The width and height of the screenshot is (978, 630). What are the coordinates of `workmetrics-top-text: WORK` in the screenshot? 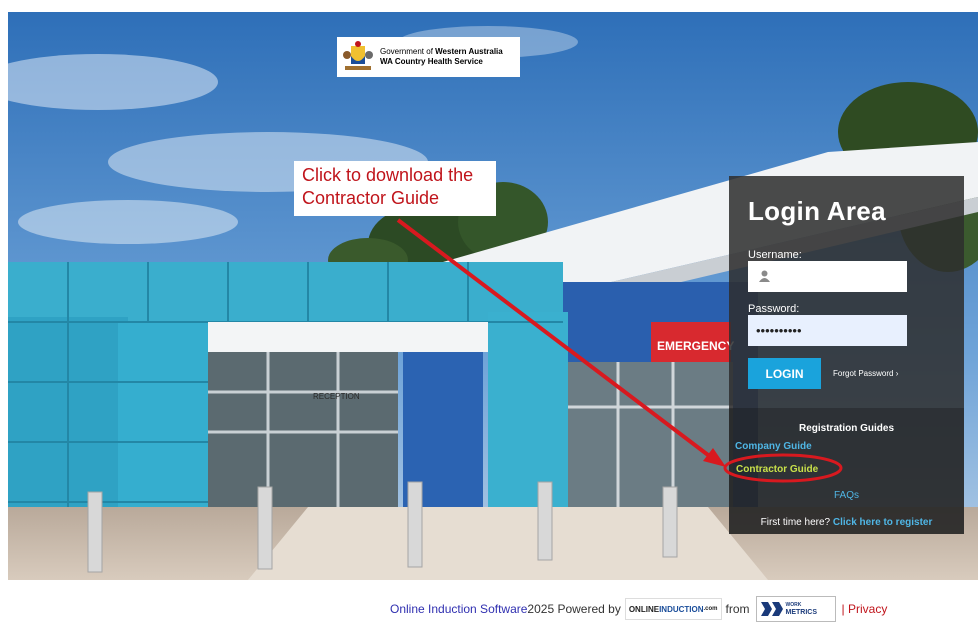 It's located at (793, 605).